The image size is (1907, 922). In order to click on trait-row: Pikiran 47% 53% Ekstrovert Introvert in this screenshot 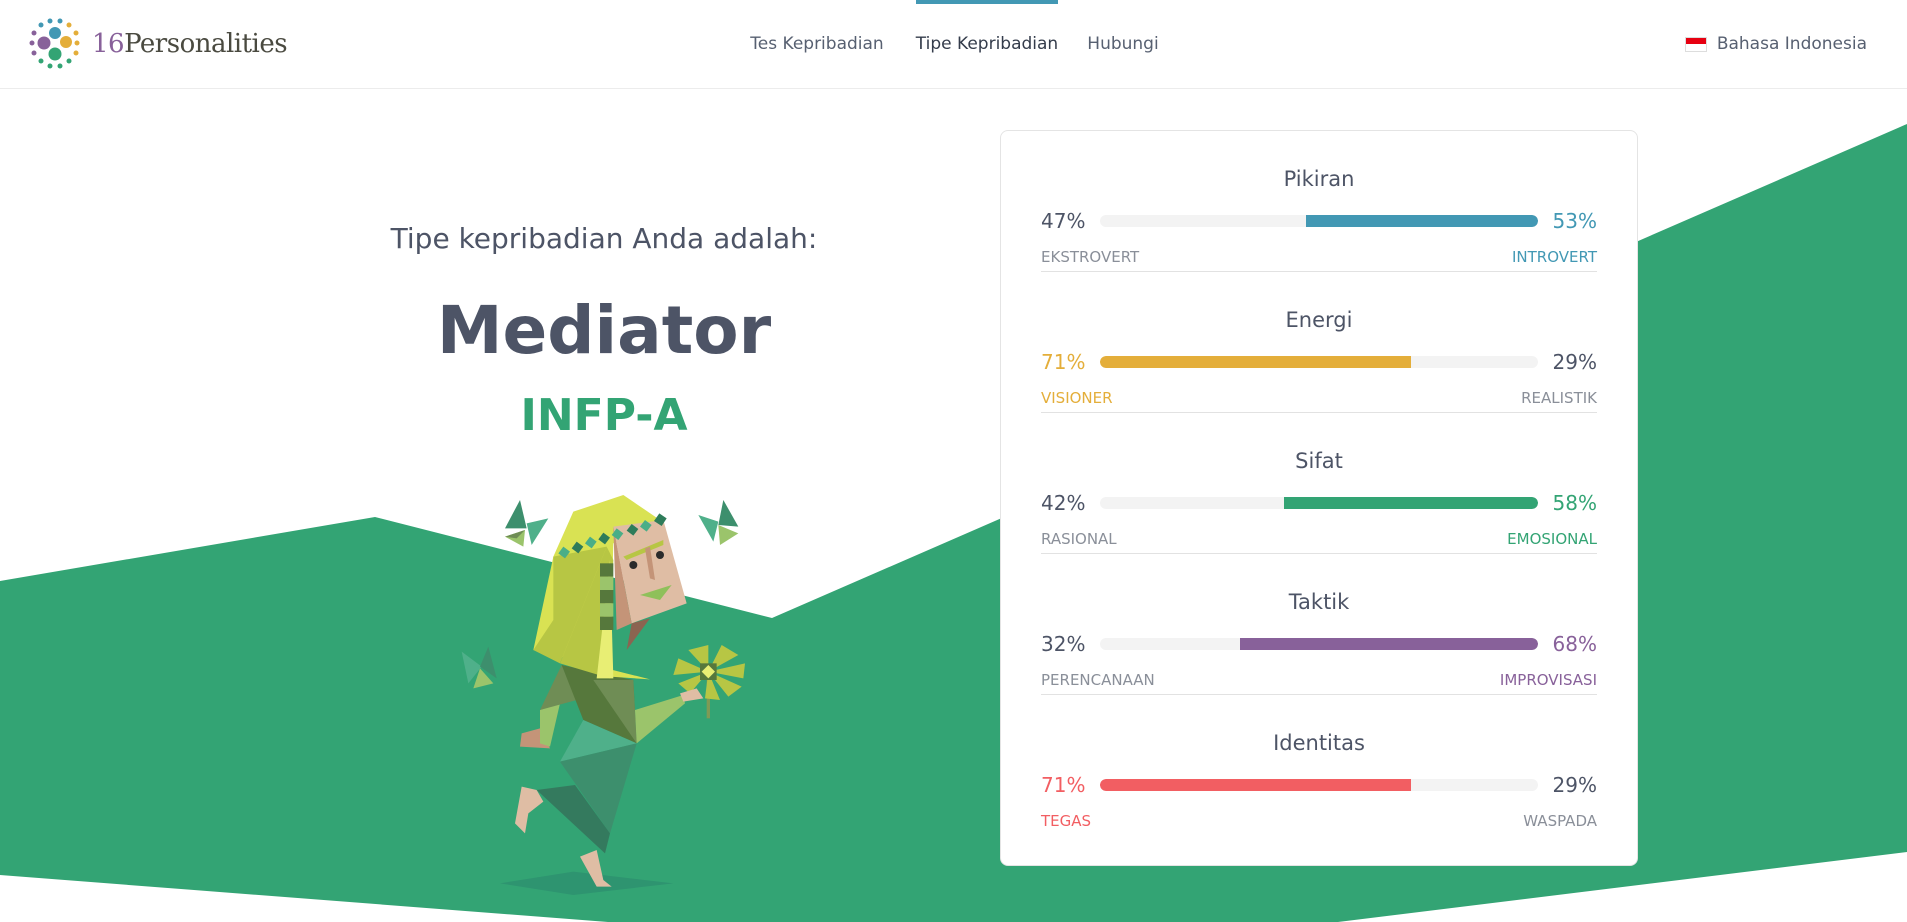, I will do `click(1319, 201)`.